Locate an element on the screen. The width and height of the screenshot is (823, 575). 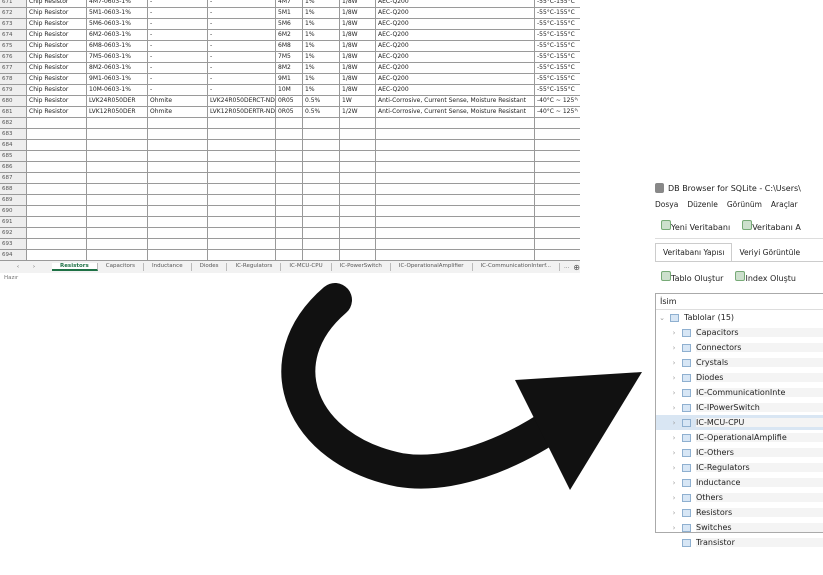
open-database-icon is located at coordinates (747, 224).